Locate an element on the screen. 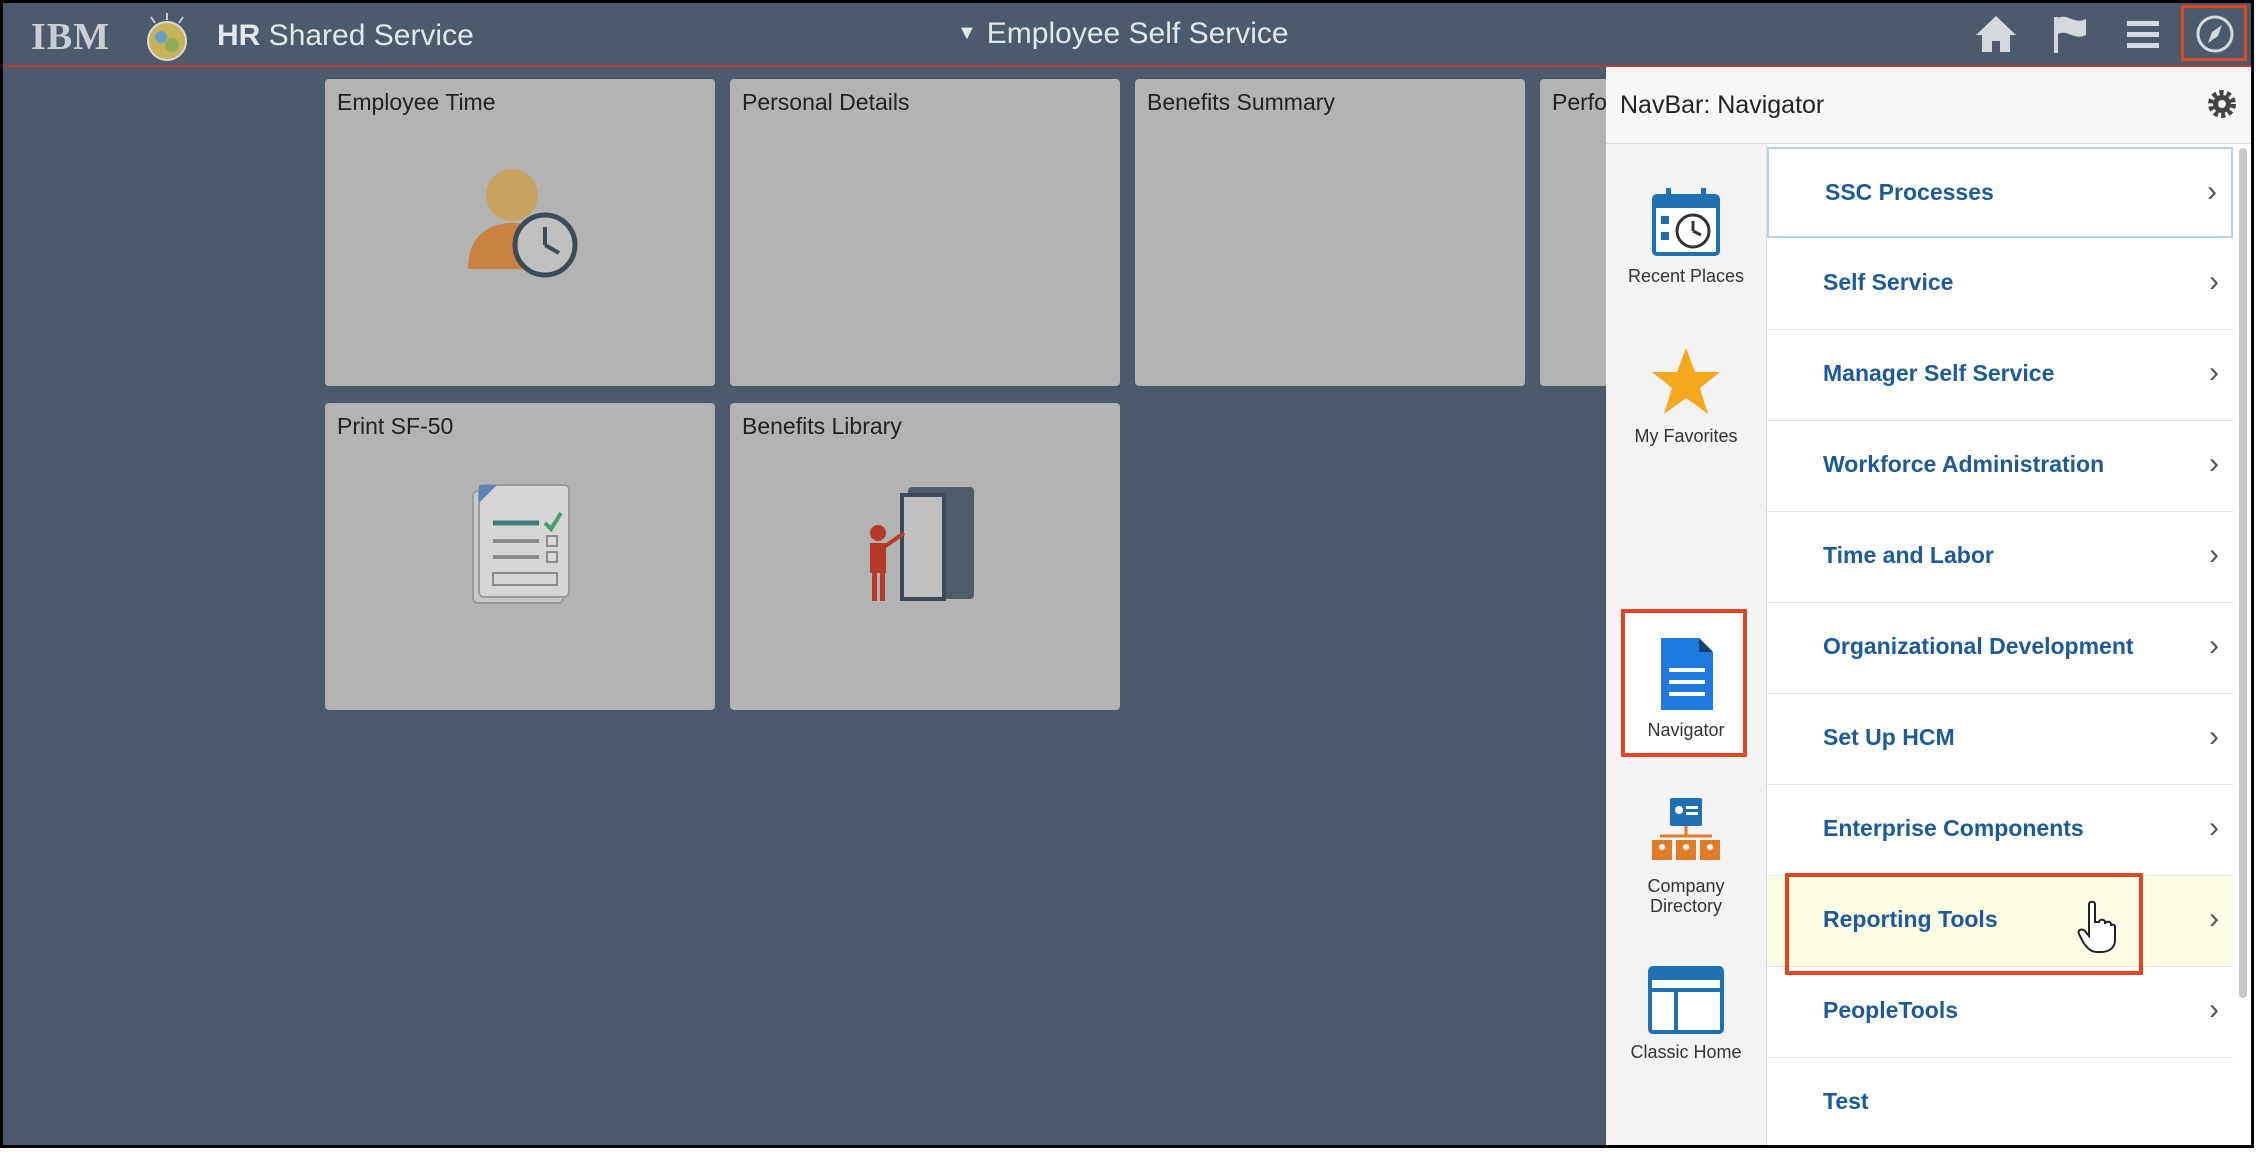 The height and width of the screenshot is (1173, 2260). menu-item-test: Test is located at coordinates (2000, 1101).